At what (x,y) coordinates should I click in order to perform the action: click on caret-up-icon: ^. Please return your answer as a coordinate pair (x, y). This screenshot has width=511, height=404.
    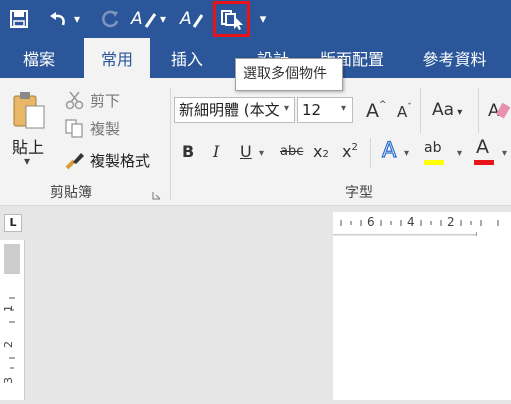
    Looking at the image, I should click on (383, 105).